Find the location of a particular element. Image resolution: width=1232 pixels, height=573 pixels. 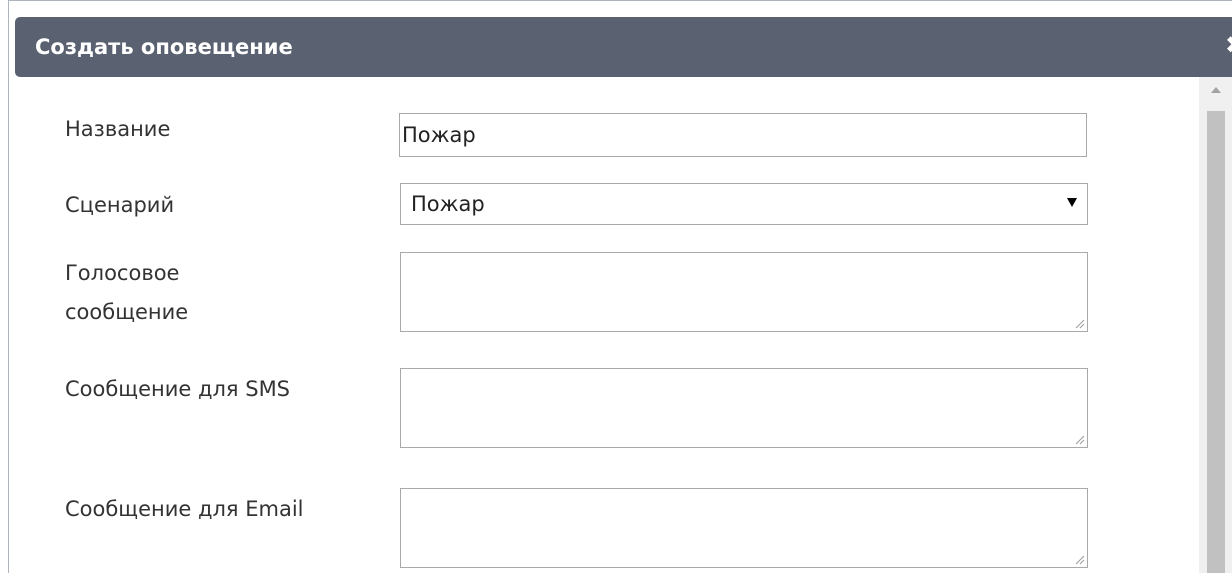

vertical-scrollbar is located at coordinates (1215, 325).